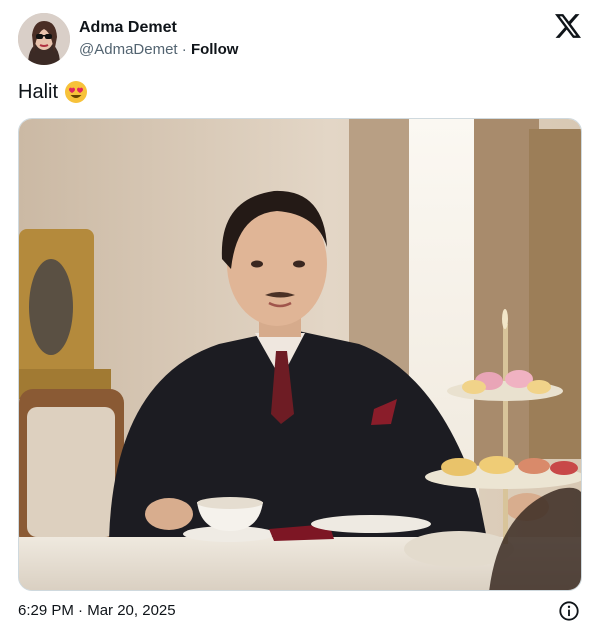 The width and height of the screenshot is (600, 641). Describe the element at coordinates (131, 610) in the screenshot. I see `tweet-date: Mar 20, 2025` at that location.